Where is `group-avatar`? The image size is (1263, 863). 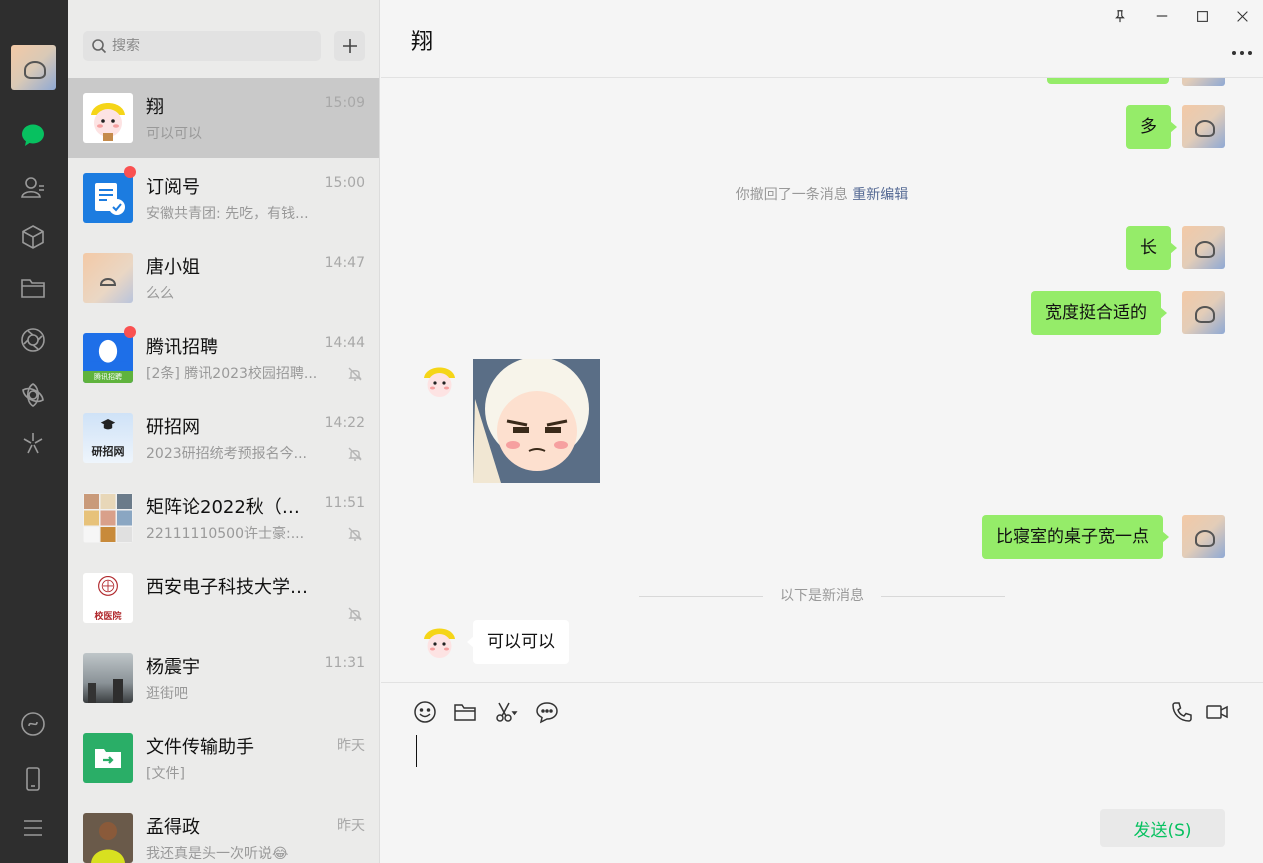 group-avatar is located at coordinates (108, 518).